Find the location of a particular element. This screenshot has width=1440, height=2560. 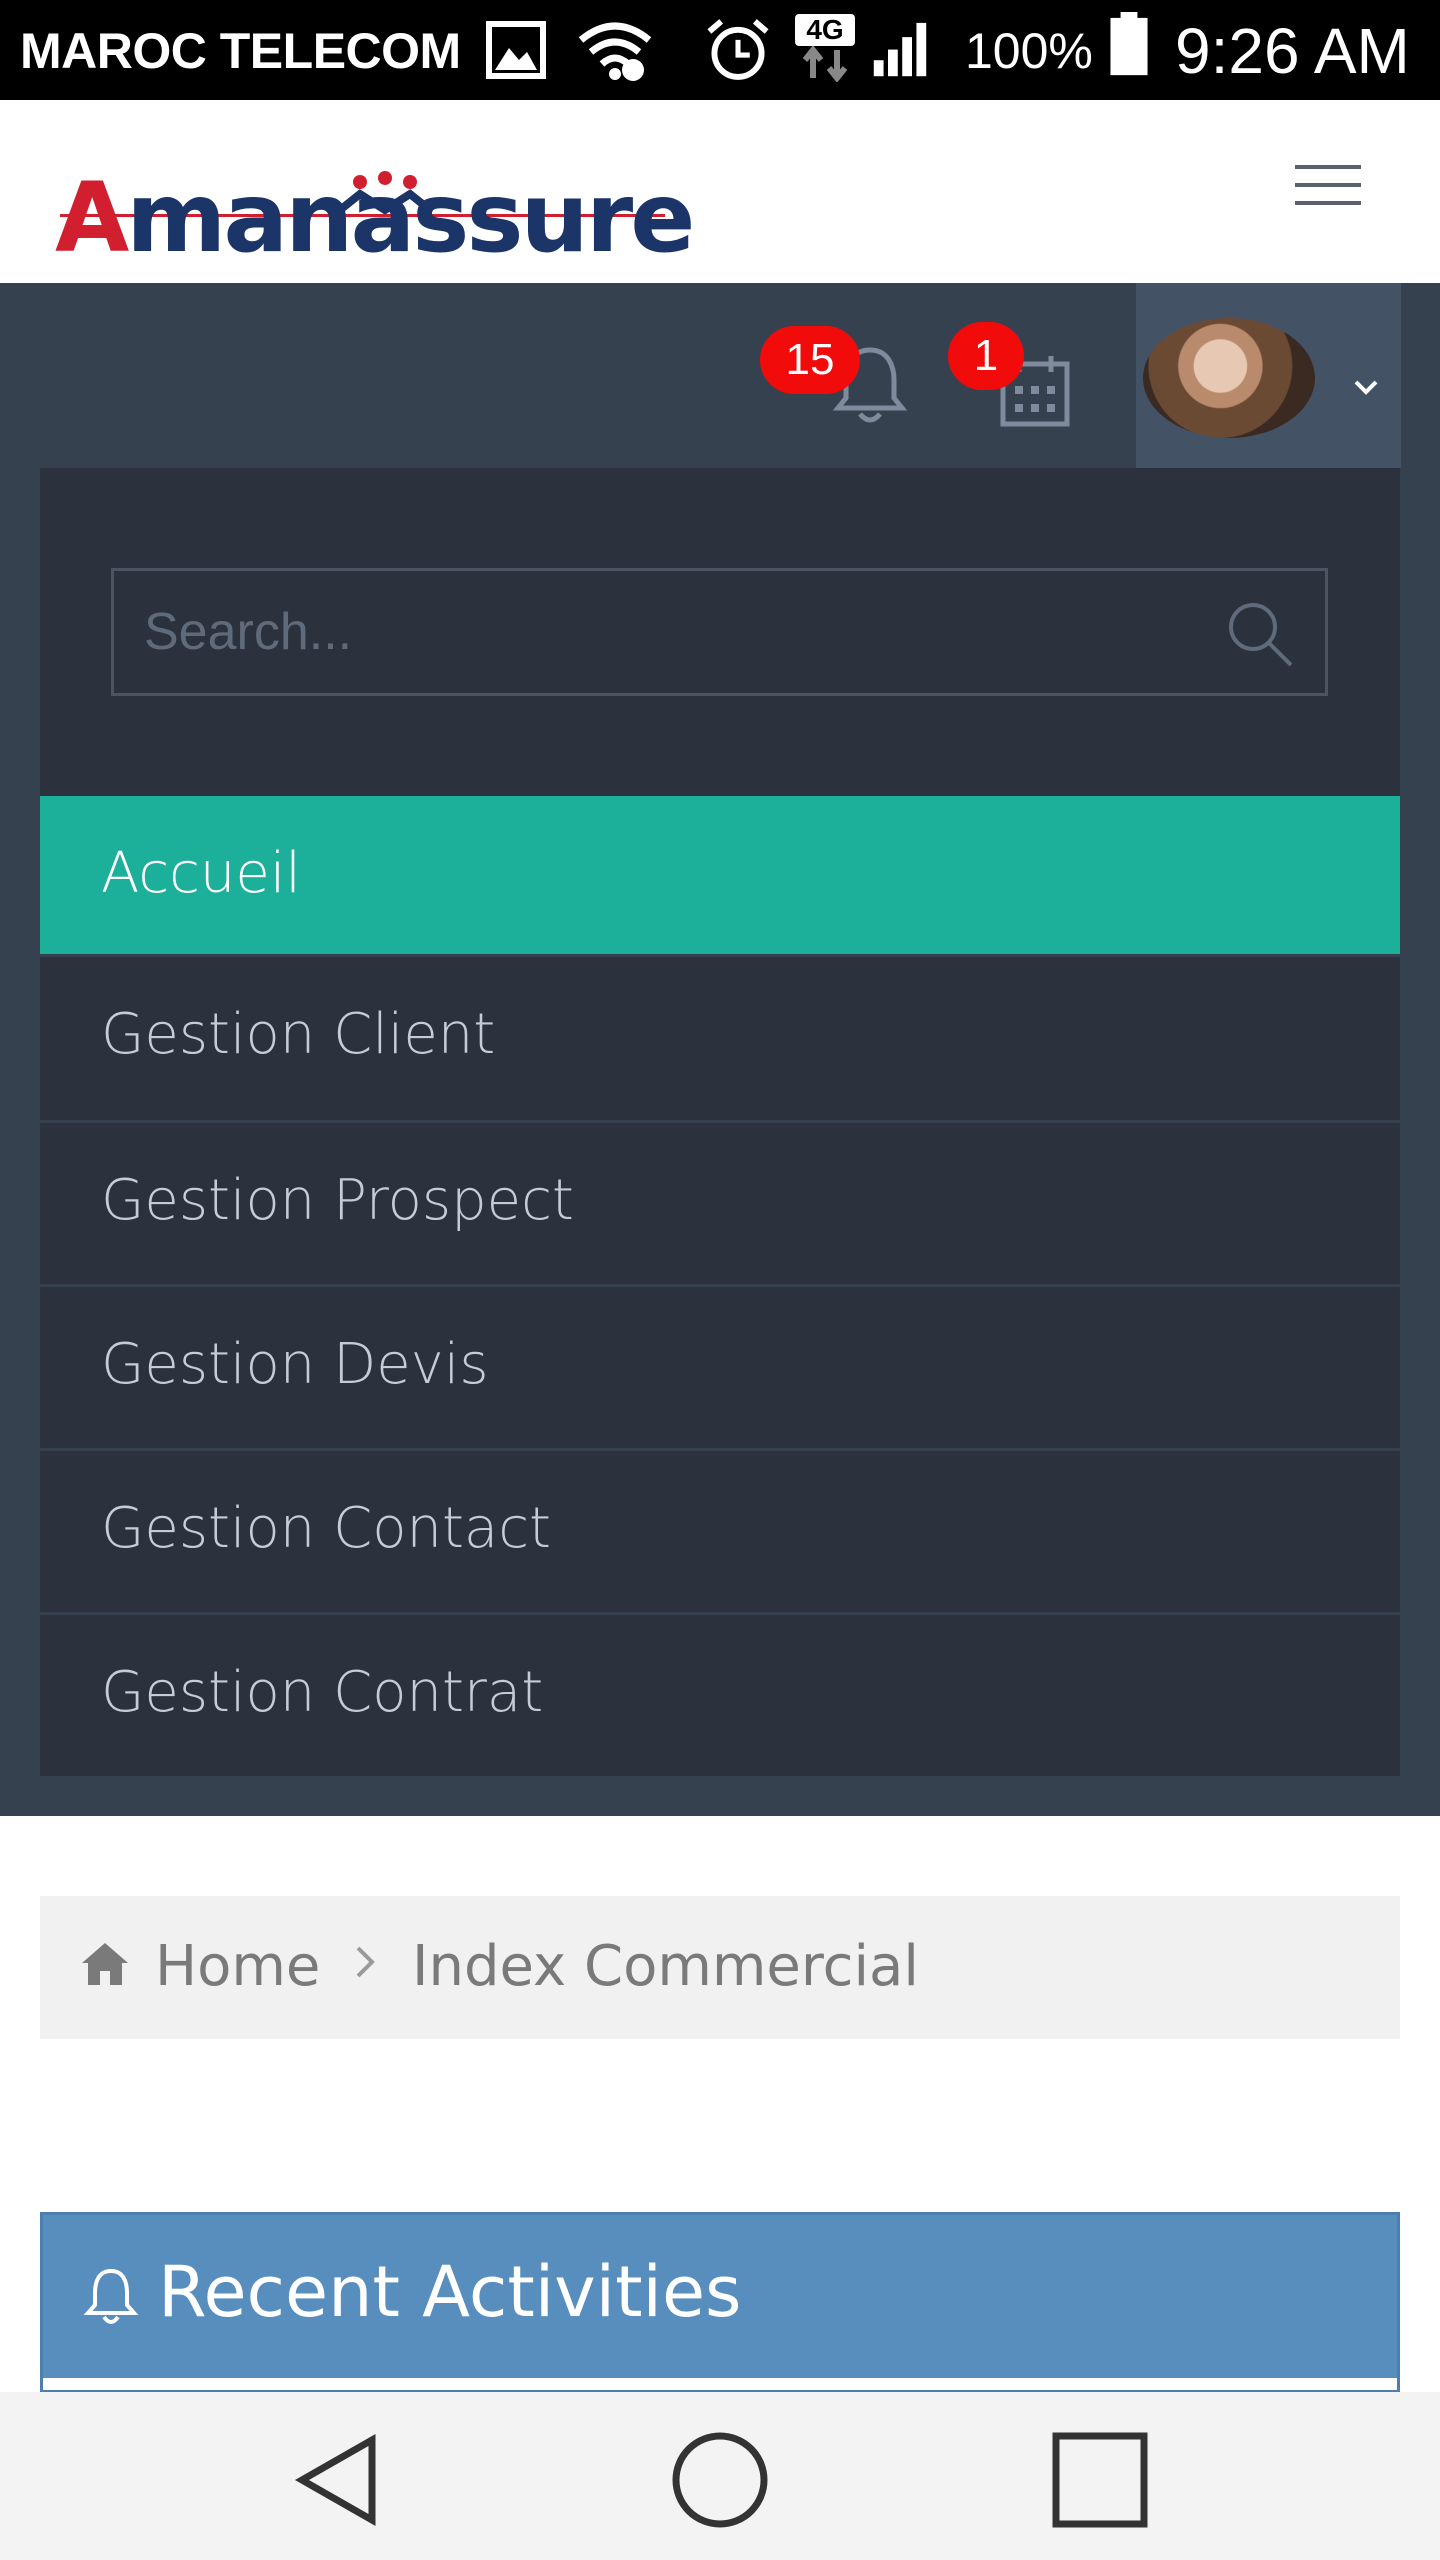

breadcrumb-home: Home is located at coordinates (237, 1966).